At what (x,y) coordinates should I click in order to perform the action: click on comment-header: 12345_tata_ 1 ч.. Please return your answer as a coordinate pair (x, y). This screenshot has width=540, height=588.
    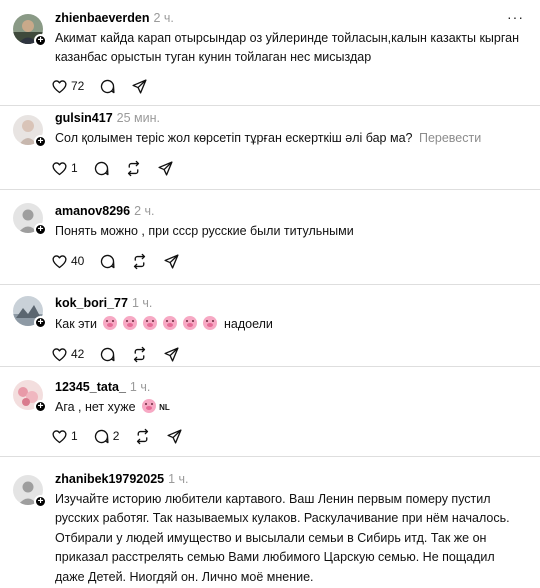
    Looking at the image, I should click on (102, 387).